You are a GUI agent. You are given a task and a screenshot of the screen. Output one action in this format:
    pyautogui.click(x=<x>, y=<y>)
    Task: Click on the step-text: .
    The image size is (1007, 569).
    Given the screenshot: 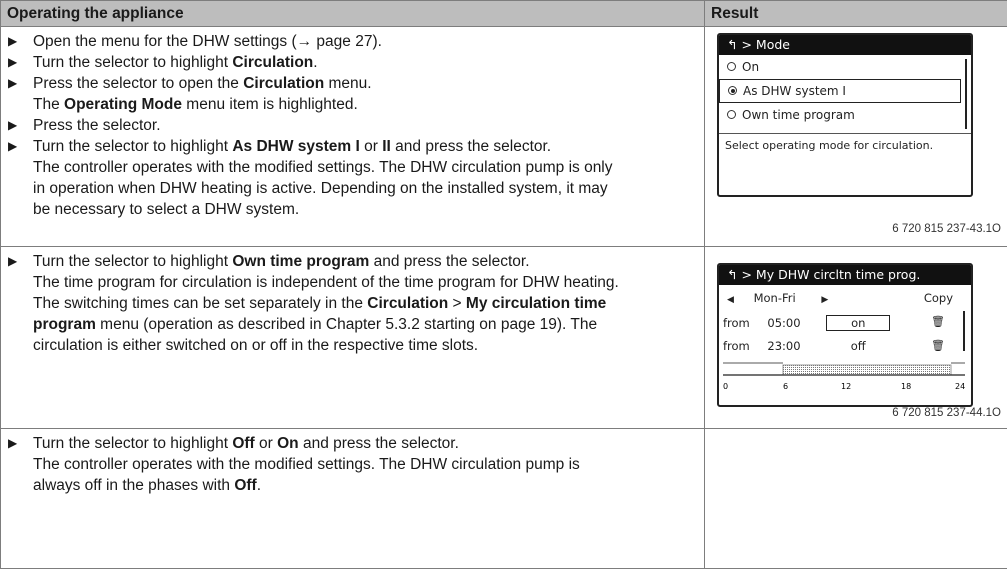 What is the action you would take?
    pyautogui.click(x=259, y=485)
    